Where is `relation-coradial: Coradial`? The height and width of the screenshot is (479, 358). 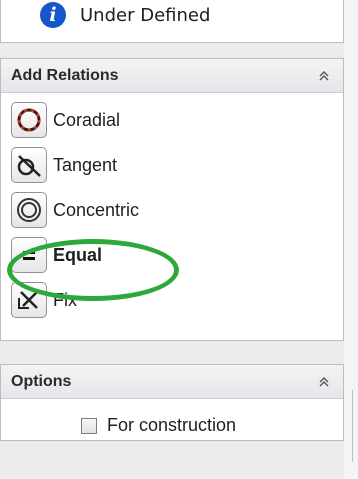 relation-coradial: Coradial is located at coordinates (65, 120).